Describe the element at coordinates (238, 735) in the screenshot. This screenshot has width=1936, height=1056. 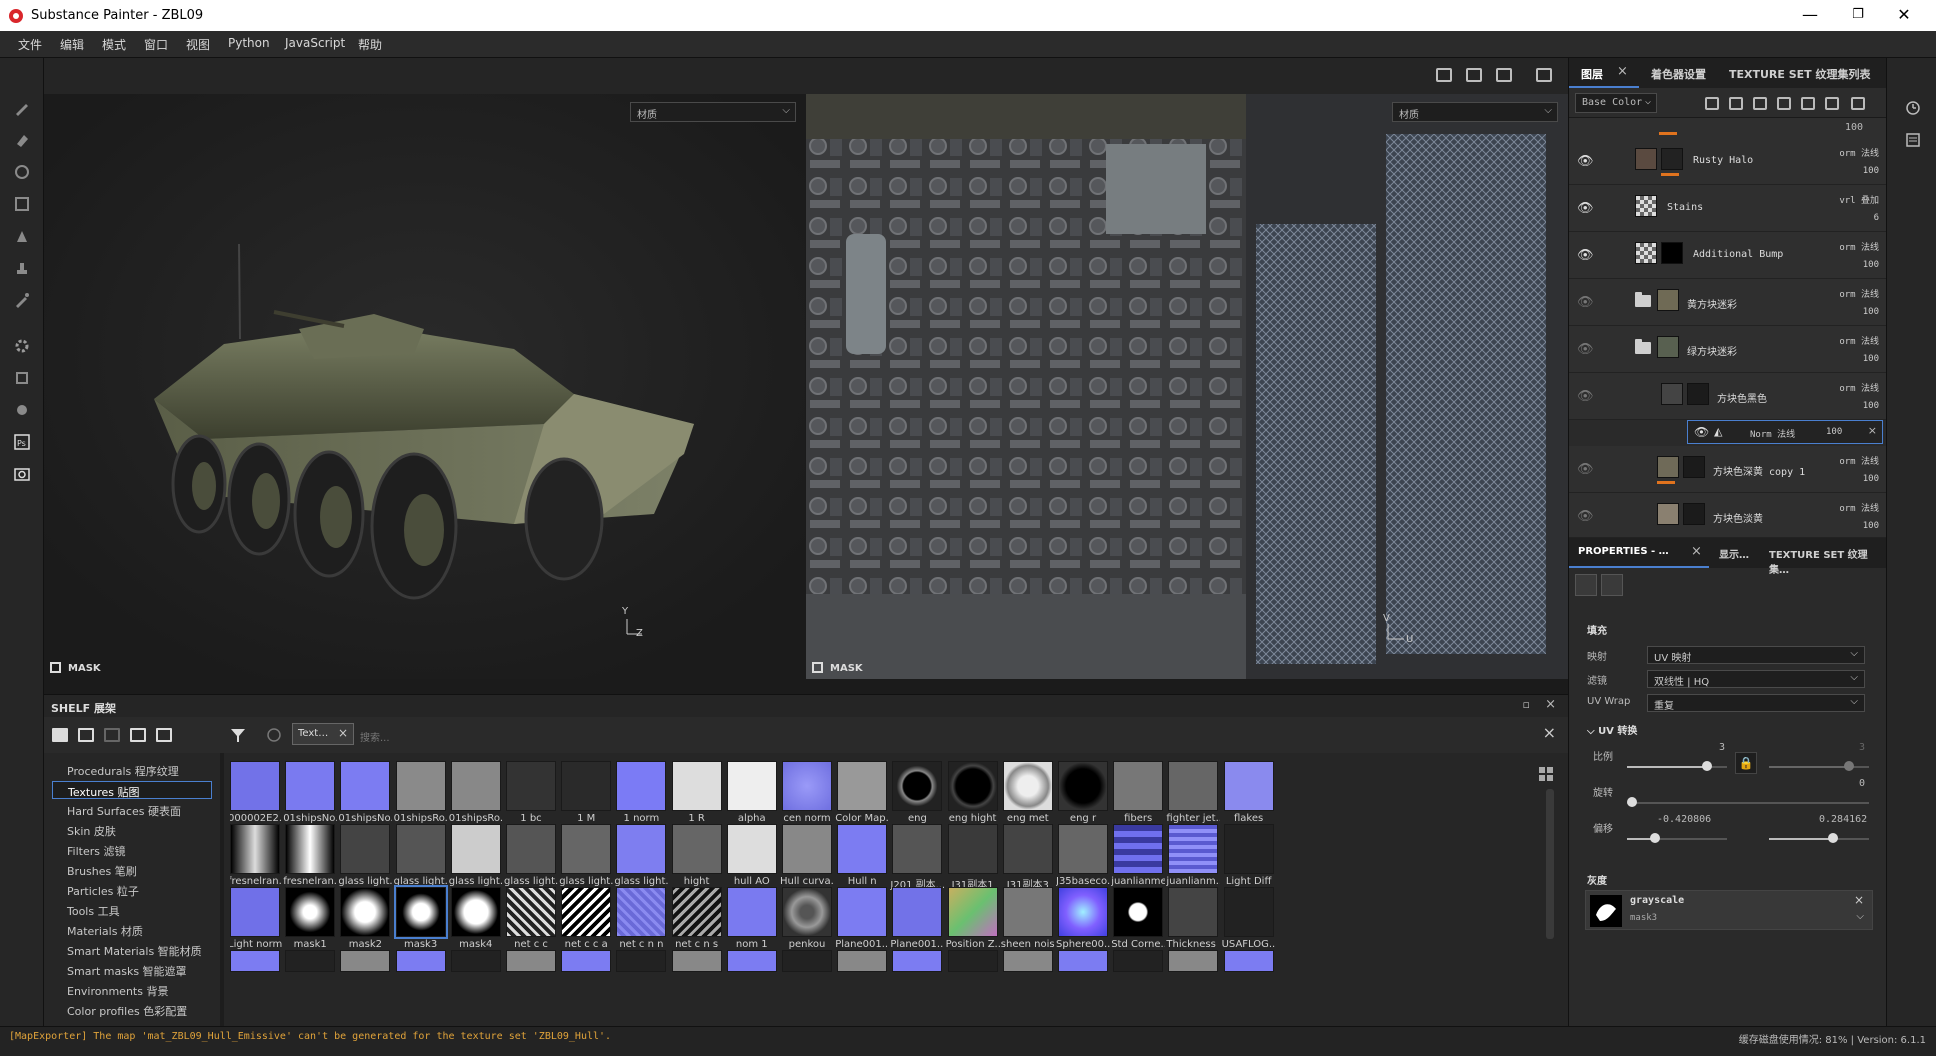
I see `filter-icon` at that location.